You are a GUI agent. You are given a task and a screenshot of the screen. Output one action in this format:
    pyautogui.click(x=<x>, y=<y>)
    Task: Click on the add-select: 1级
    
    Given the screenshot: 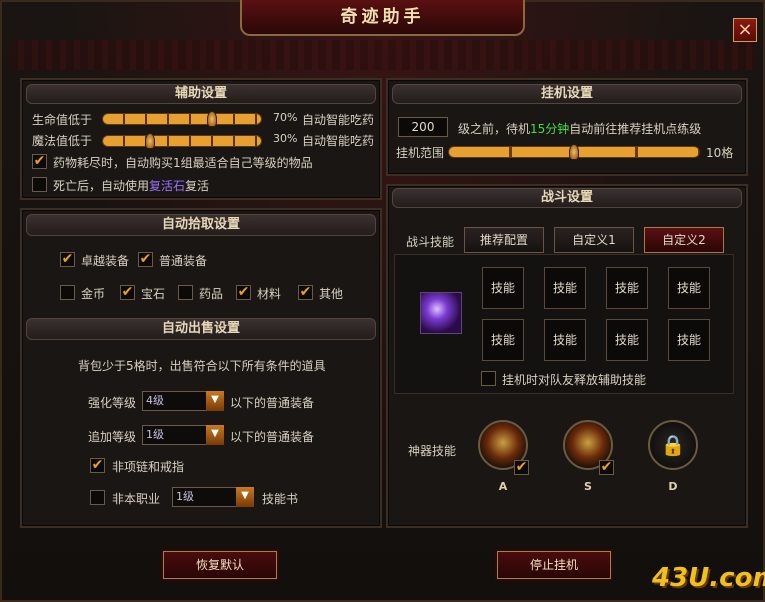 What is the action you would take?
    pyautogui.click(x=175, y=435)
    